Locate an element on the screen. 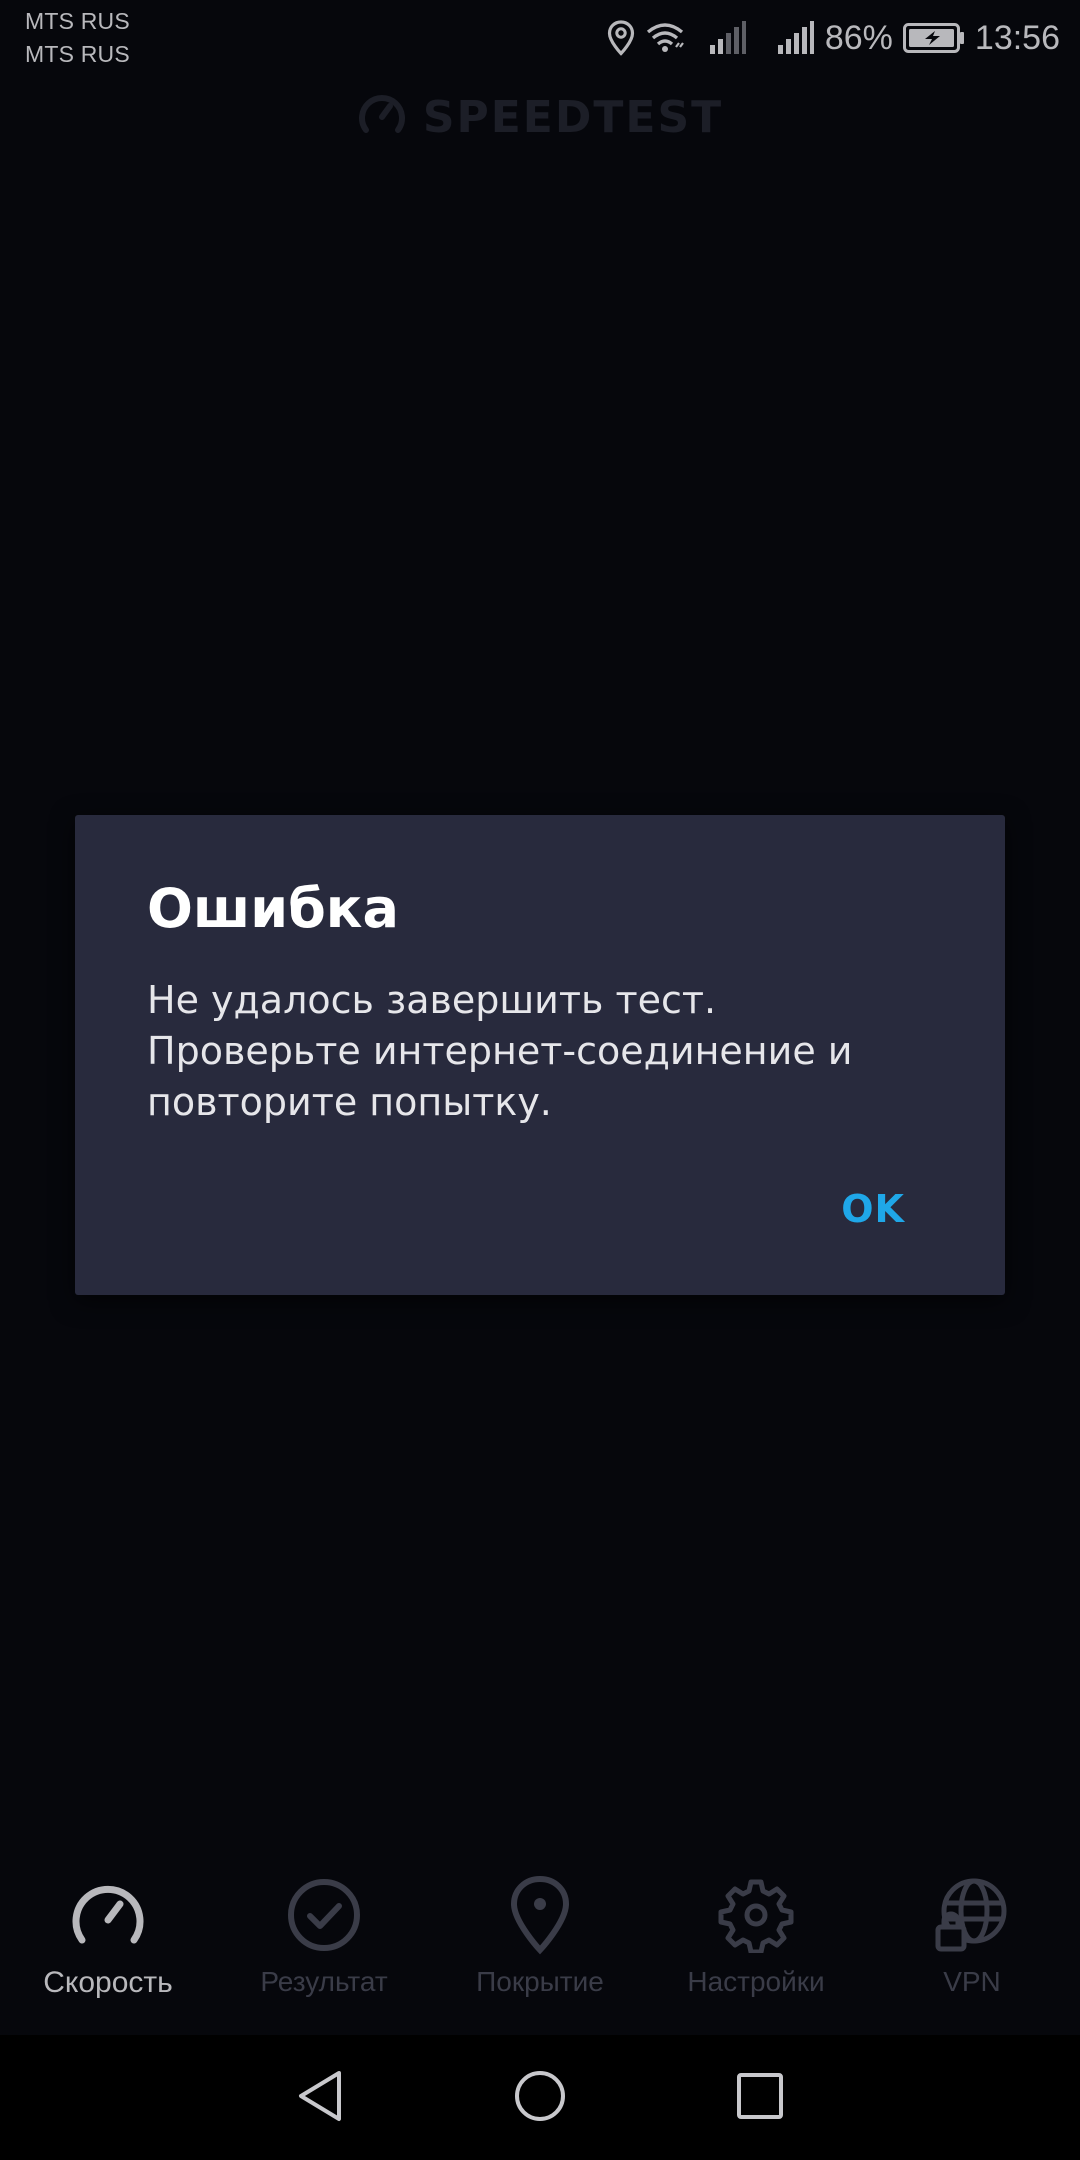 Image resolution: width=1080 pixels, height=2160 pixels. status-bar: MTS RUS MTS RUS 86% 13:56 is located at coordinates (540, 39).